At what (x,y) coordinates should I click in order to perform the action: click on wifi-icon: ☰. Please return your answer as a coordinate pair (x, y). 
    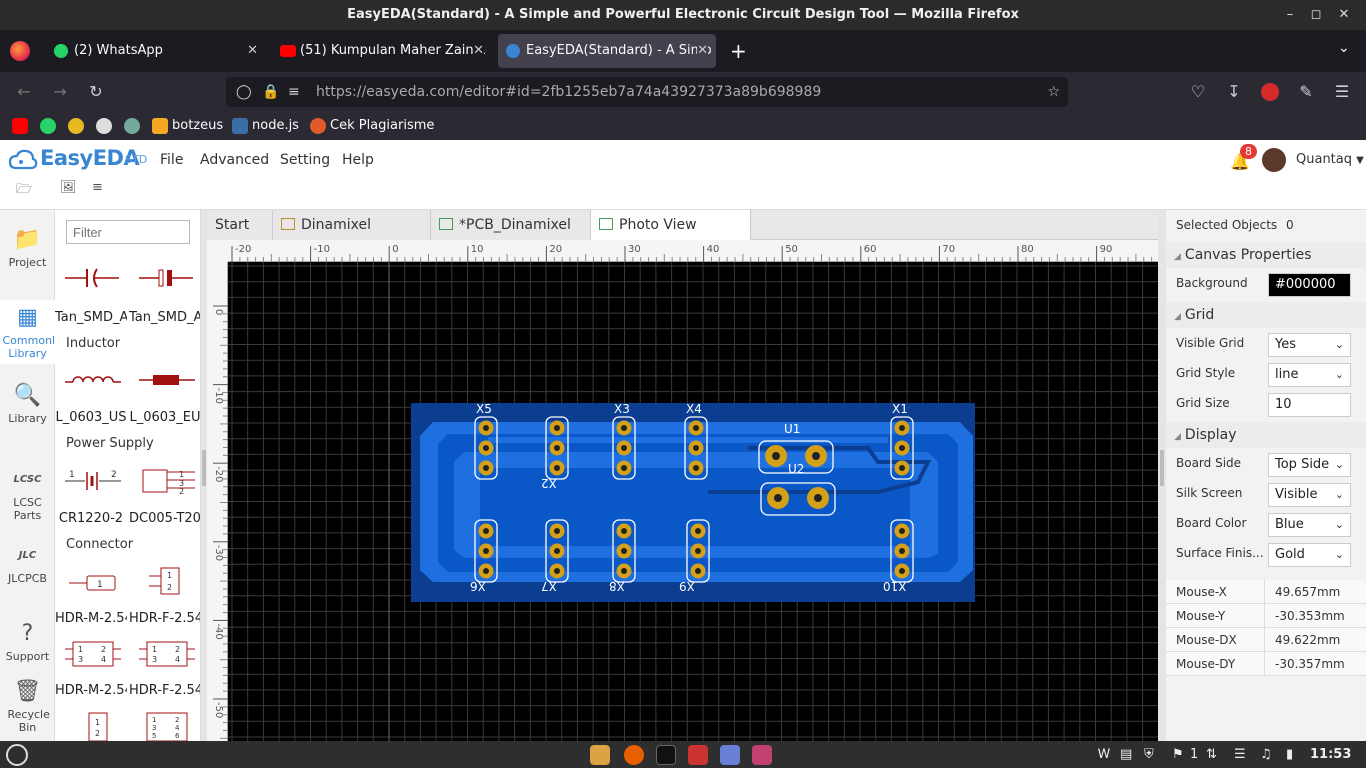
    Looking at the image, I should click on (1240, 755).